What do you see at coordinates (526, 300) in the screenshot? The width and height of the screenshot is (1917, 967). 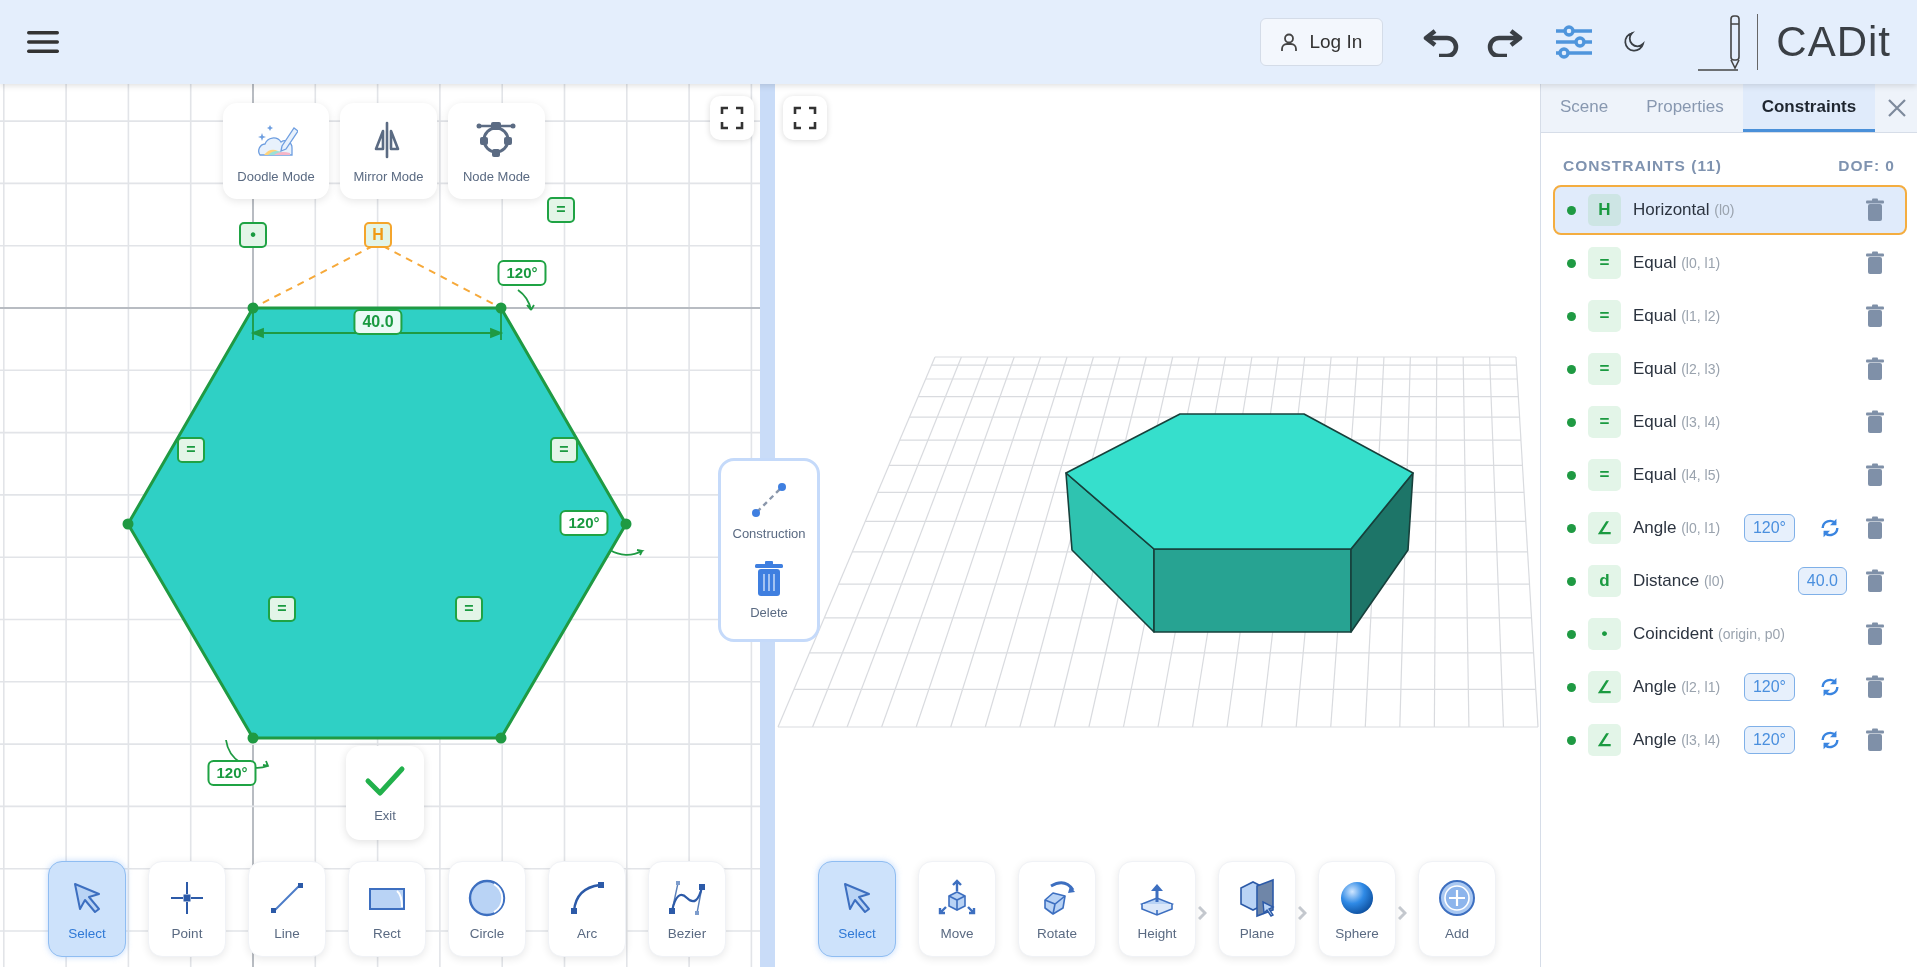 I see `angle-arc` at bounding box center [526, 300].